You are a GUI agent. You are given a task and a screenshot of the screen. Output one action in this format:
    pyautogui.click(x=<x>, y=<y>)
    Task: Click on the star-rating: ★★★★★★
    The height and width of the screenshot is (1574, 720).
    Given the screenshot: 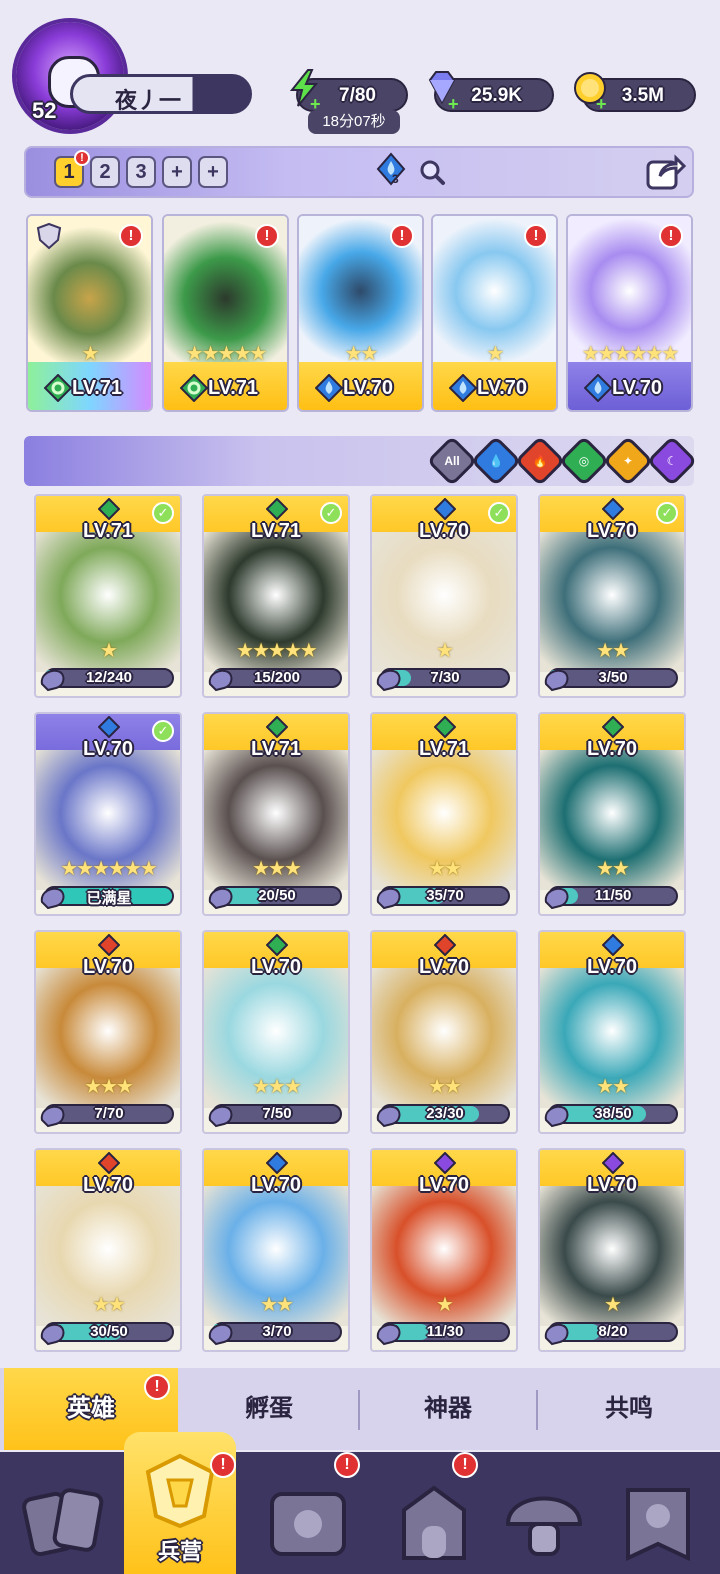 What is the action you would take?
    pyautogui.click(x=109, y=869)
    